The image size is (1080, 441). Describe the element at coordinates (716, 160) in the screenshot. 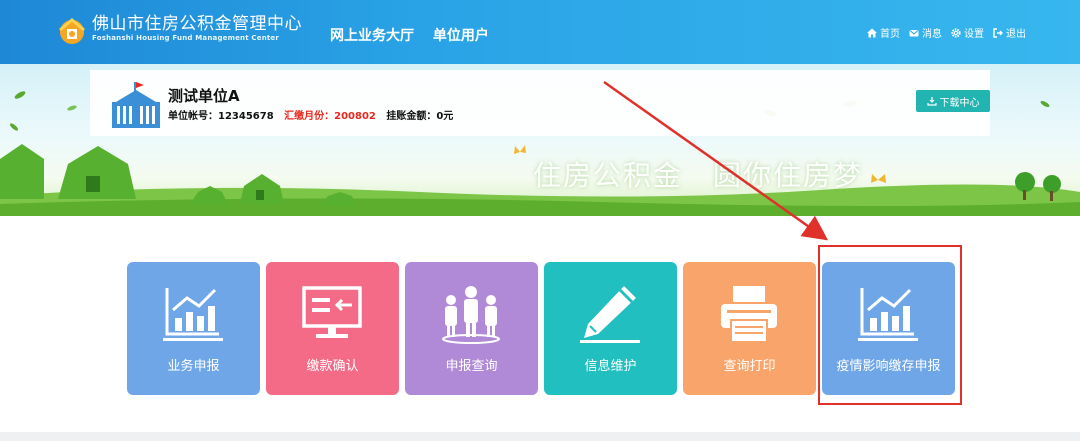

I see `annotation-arrow` at that location.